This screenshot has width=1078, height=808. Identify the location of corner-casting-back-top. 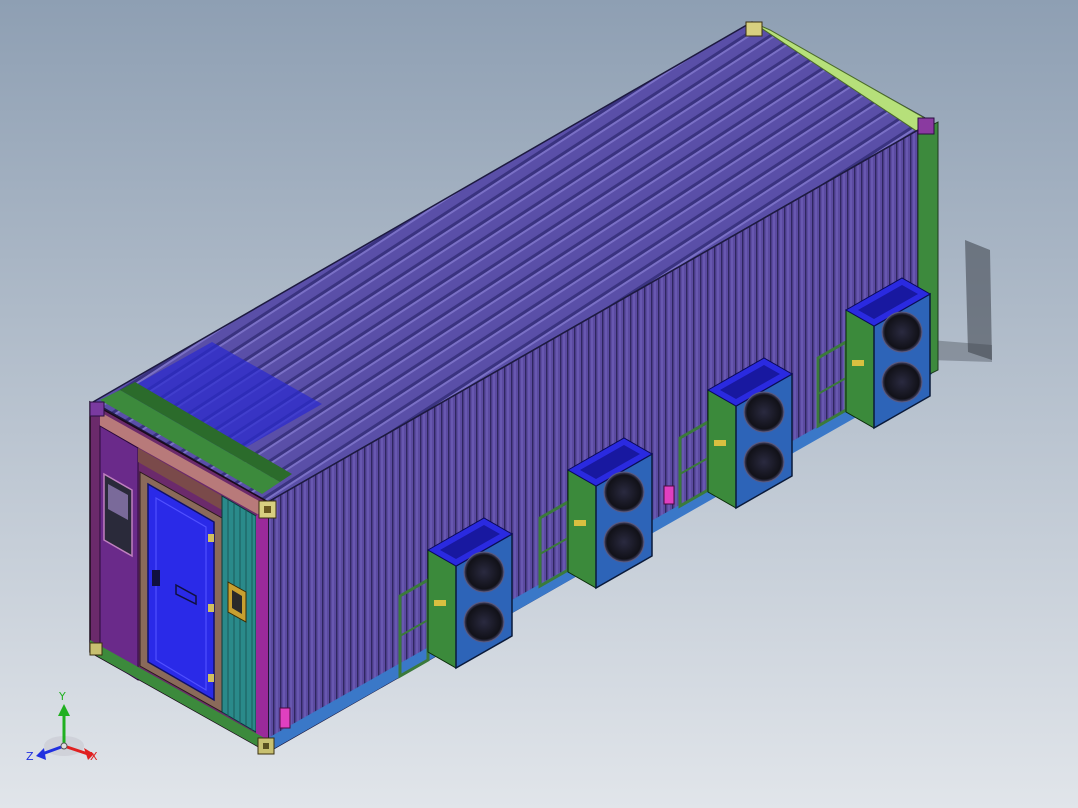
(754, 29).